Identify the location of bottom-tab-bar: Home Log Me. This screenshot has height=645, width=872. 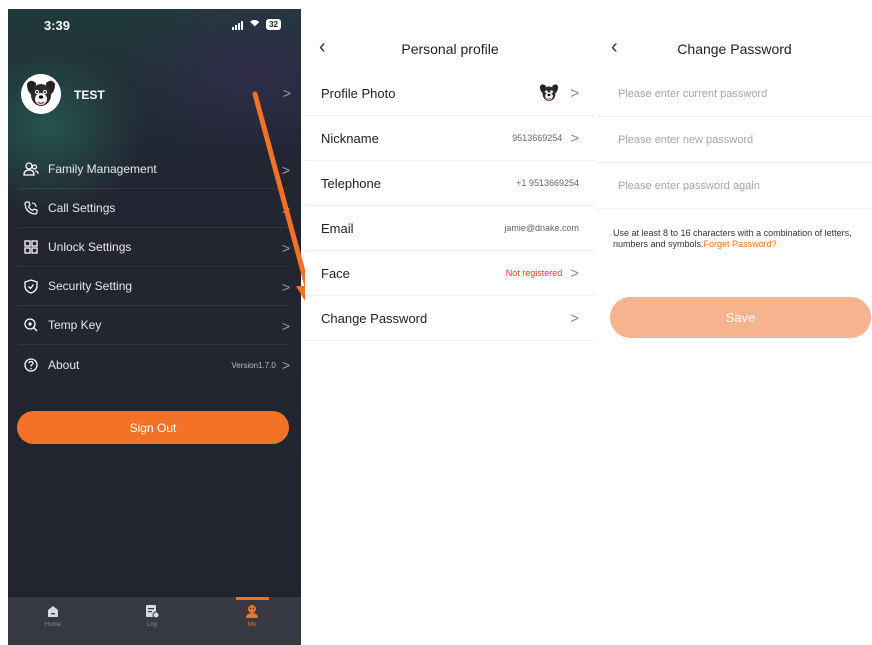
(154, 621).